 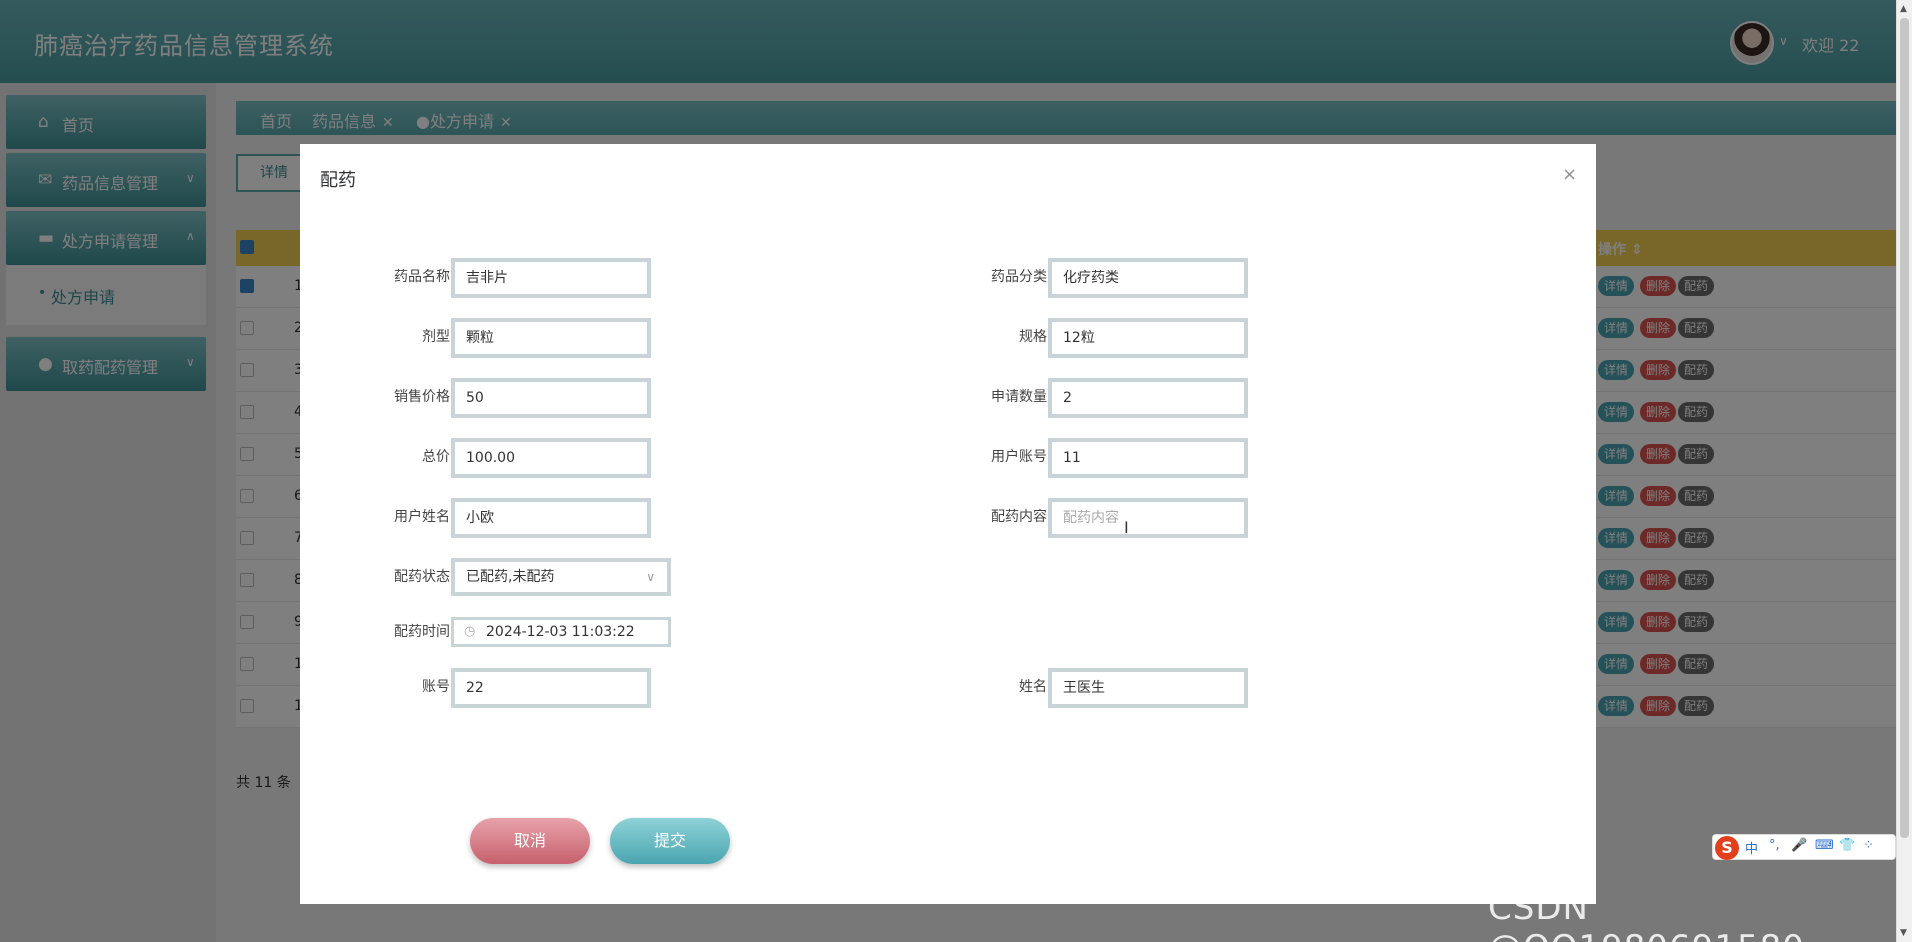 What do you see at coordinates (1868, 845) in the screenshot?
I see `toolbox-icon: ⁘` at bounding box center [1868, 845].